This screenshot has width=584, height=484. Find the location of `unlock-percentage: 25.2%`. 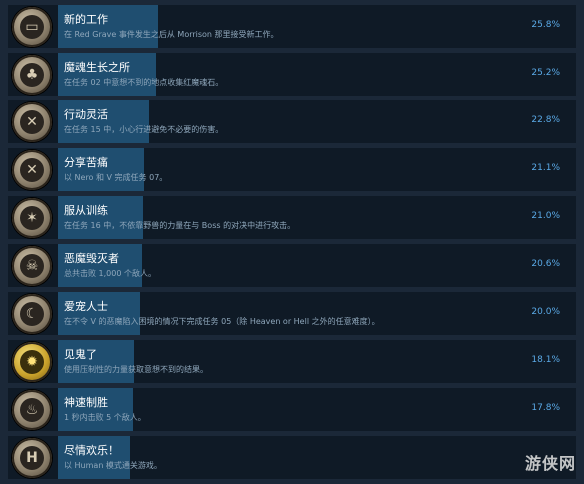

unlock-percentage: 25.2% is located at coordinates (545, 73).